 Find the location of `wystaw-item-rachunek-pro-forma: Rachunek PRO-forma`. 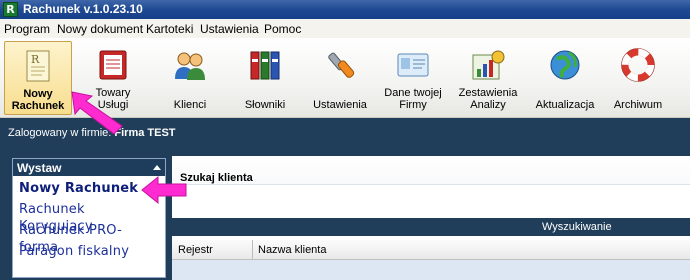

wystaw-item-rachunek-pro-forma: Rachunek PRO-forma is located at coordinates (89, 237).